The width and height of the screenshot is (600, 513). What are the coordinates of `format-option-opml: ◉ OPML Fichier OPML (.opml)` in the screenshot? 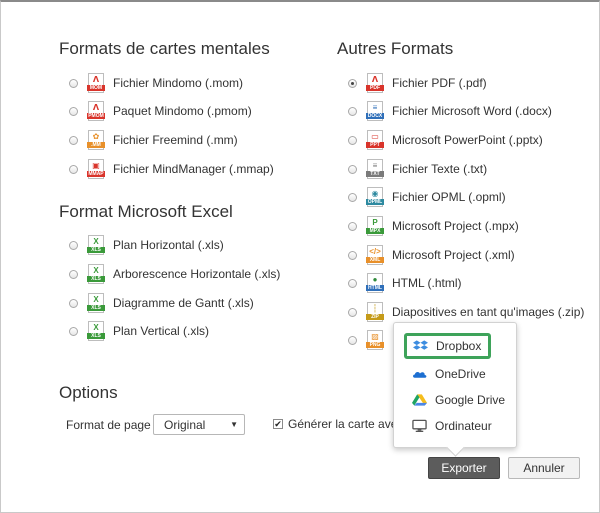 It's located at (427, 197).